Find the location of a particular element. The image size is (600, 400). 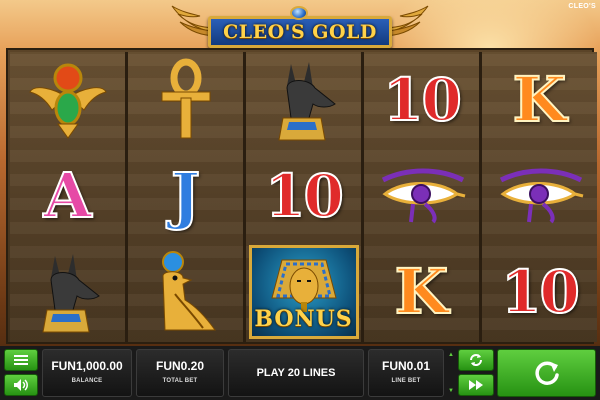

sound-icon is located at coordinates (21, 385).